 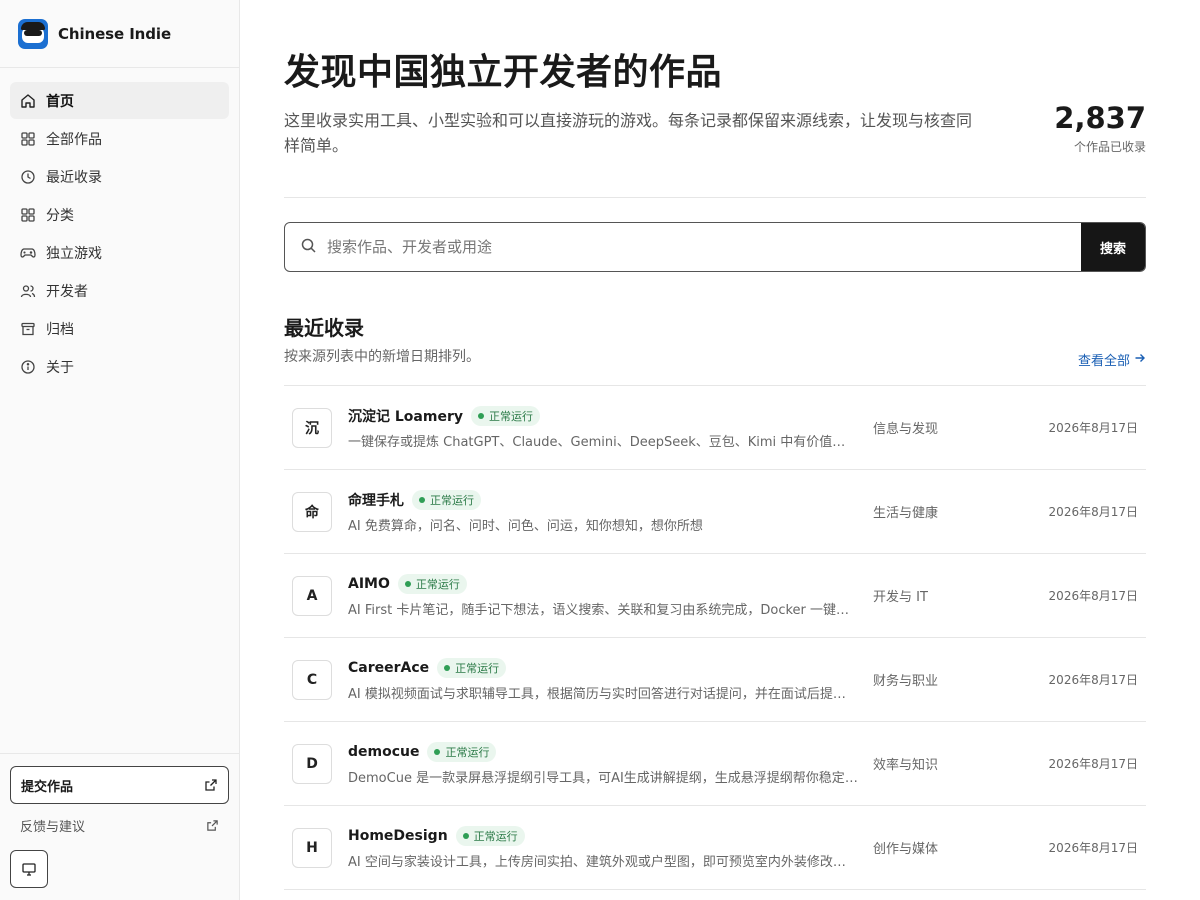 What do you see at coordinates (28, 329) in the screenshot?
I see `archive-icon` at bounding box center [28, 329].